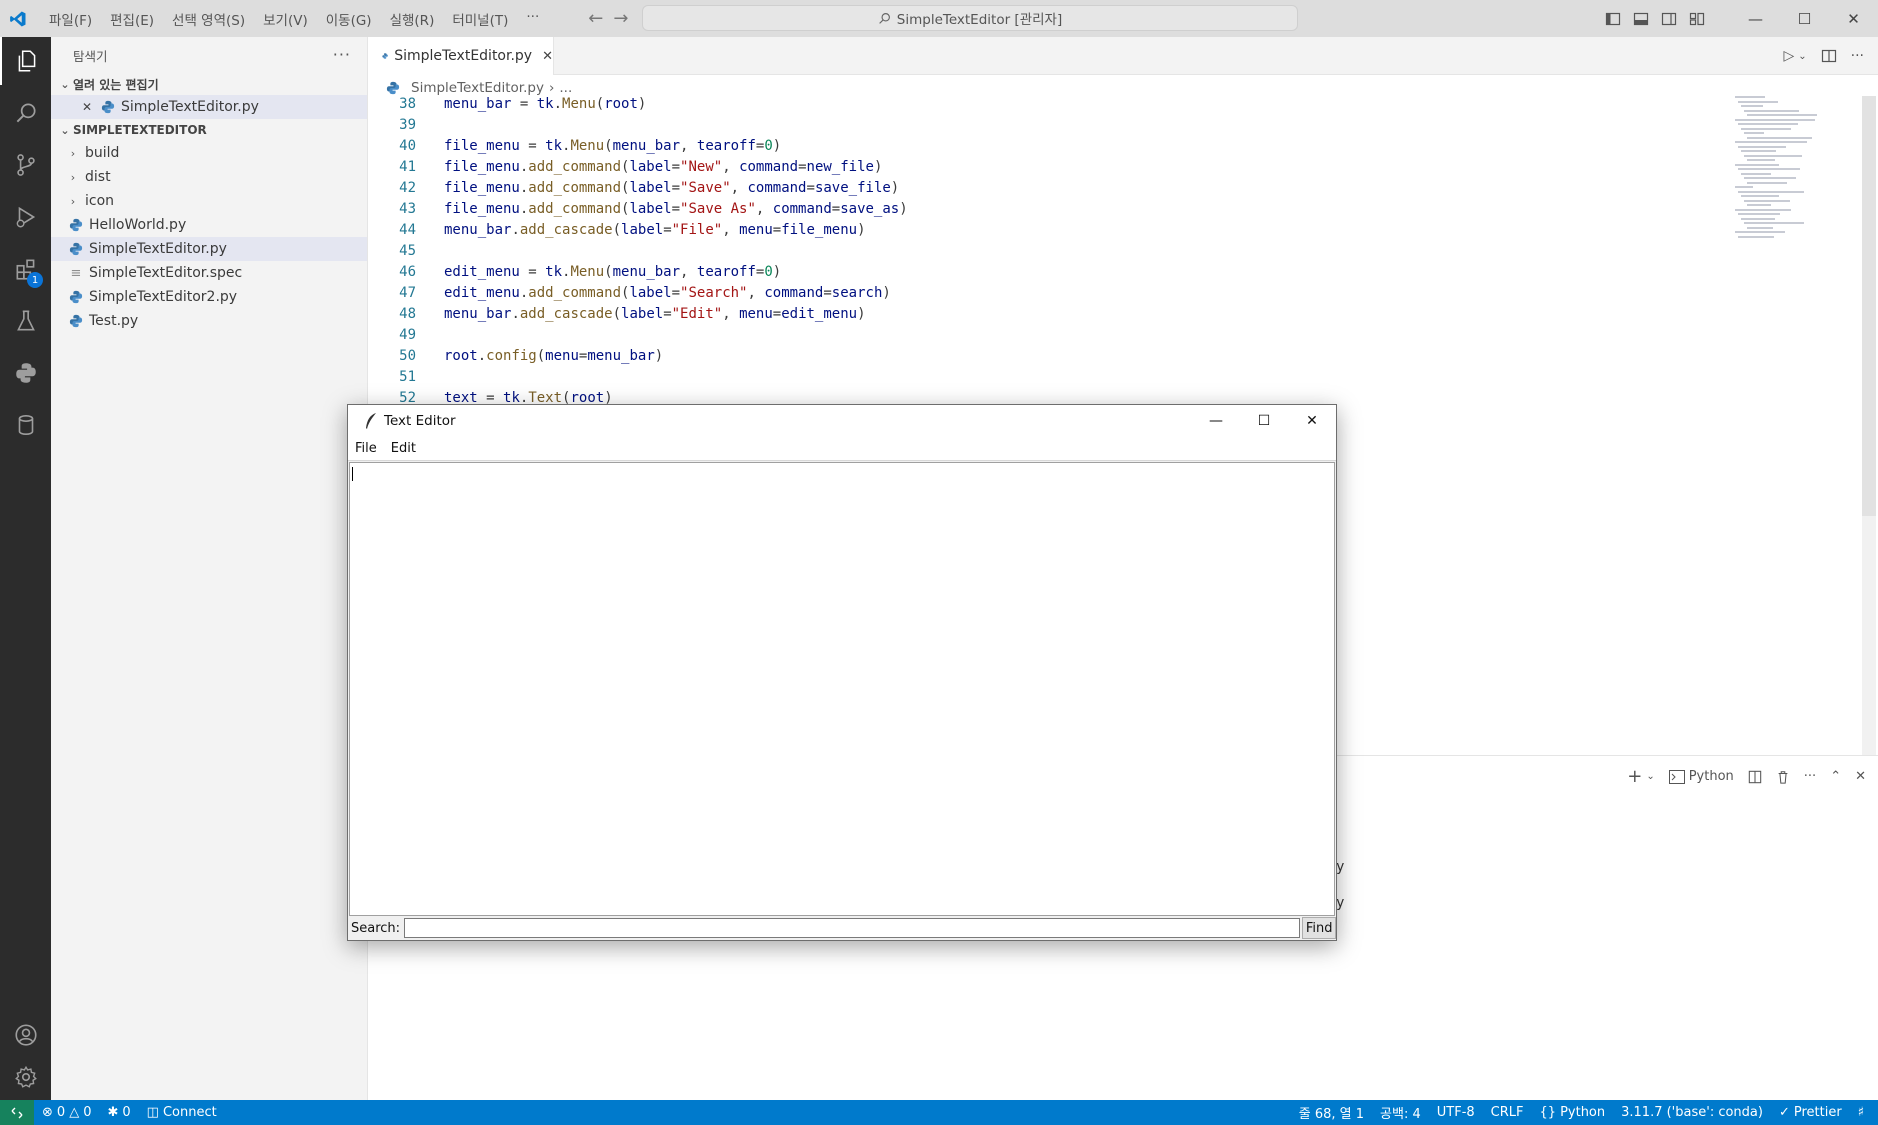  What do you see at coordinates (1802, 56) in the screenshot?
I see `run-dropdown-chevron-icon: ⌄` at bounding box center [1802, 56].